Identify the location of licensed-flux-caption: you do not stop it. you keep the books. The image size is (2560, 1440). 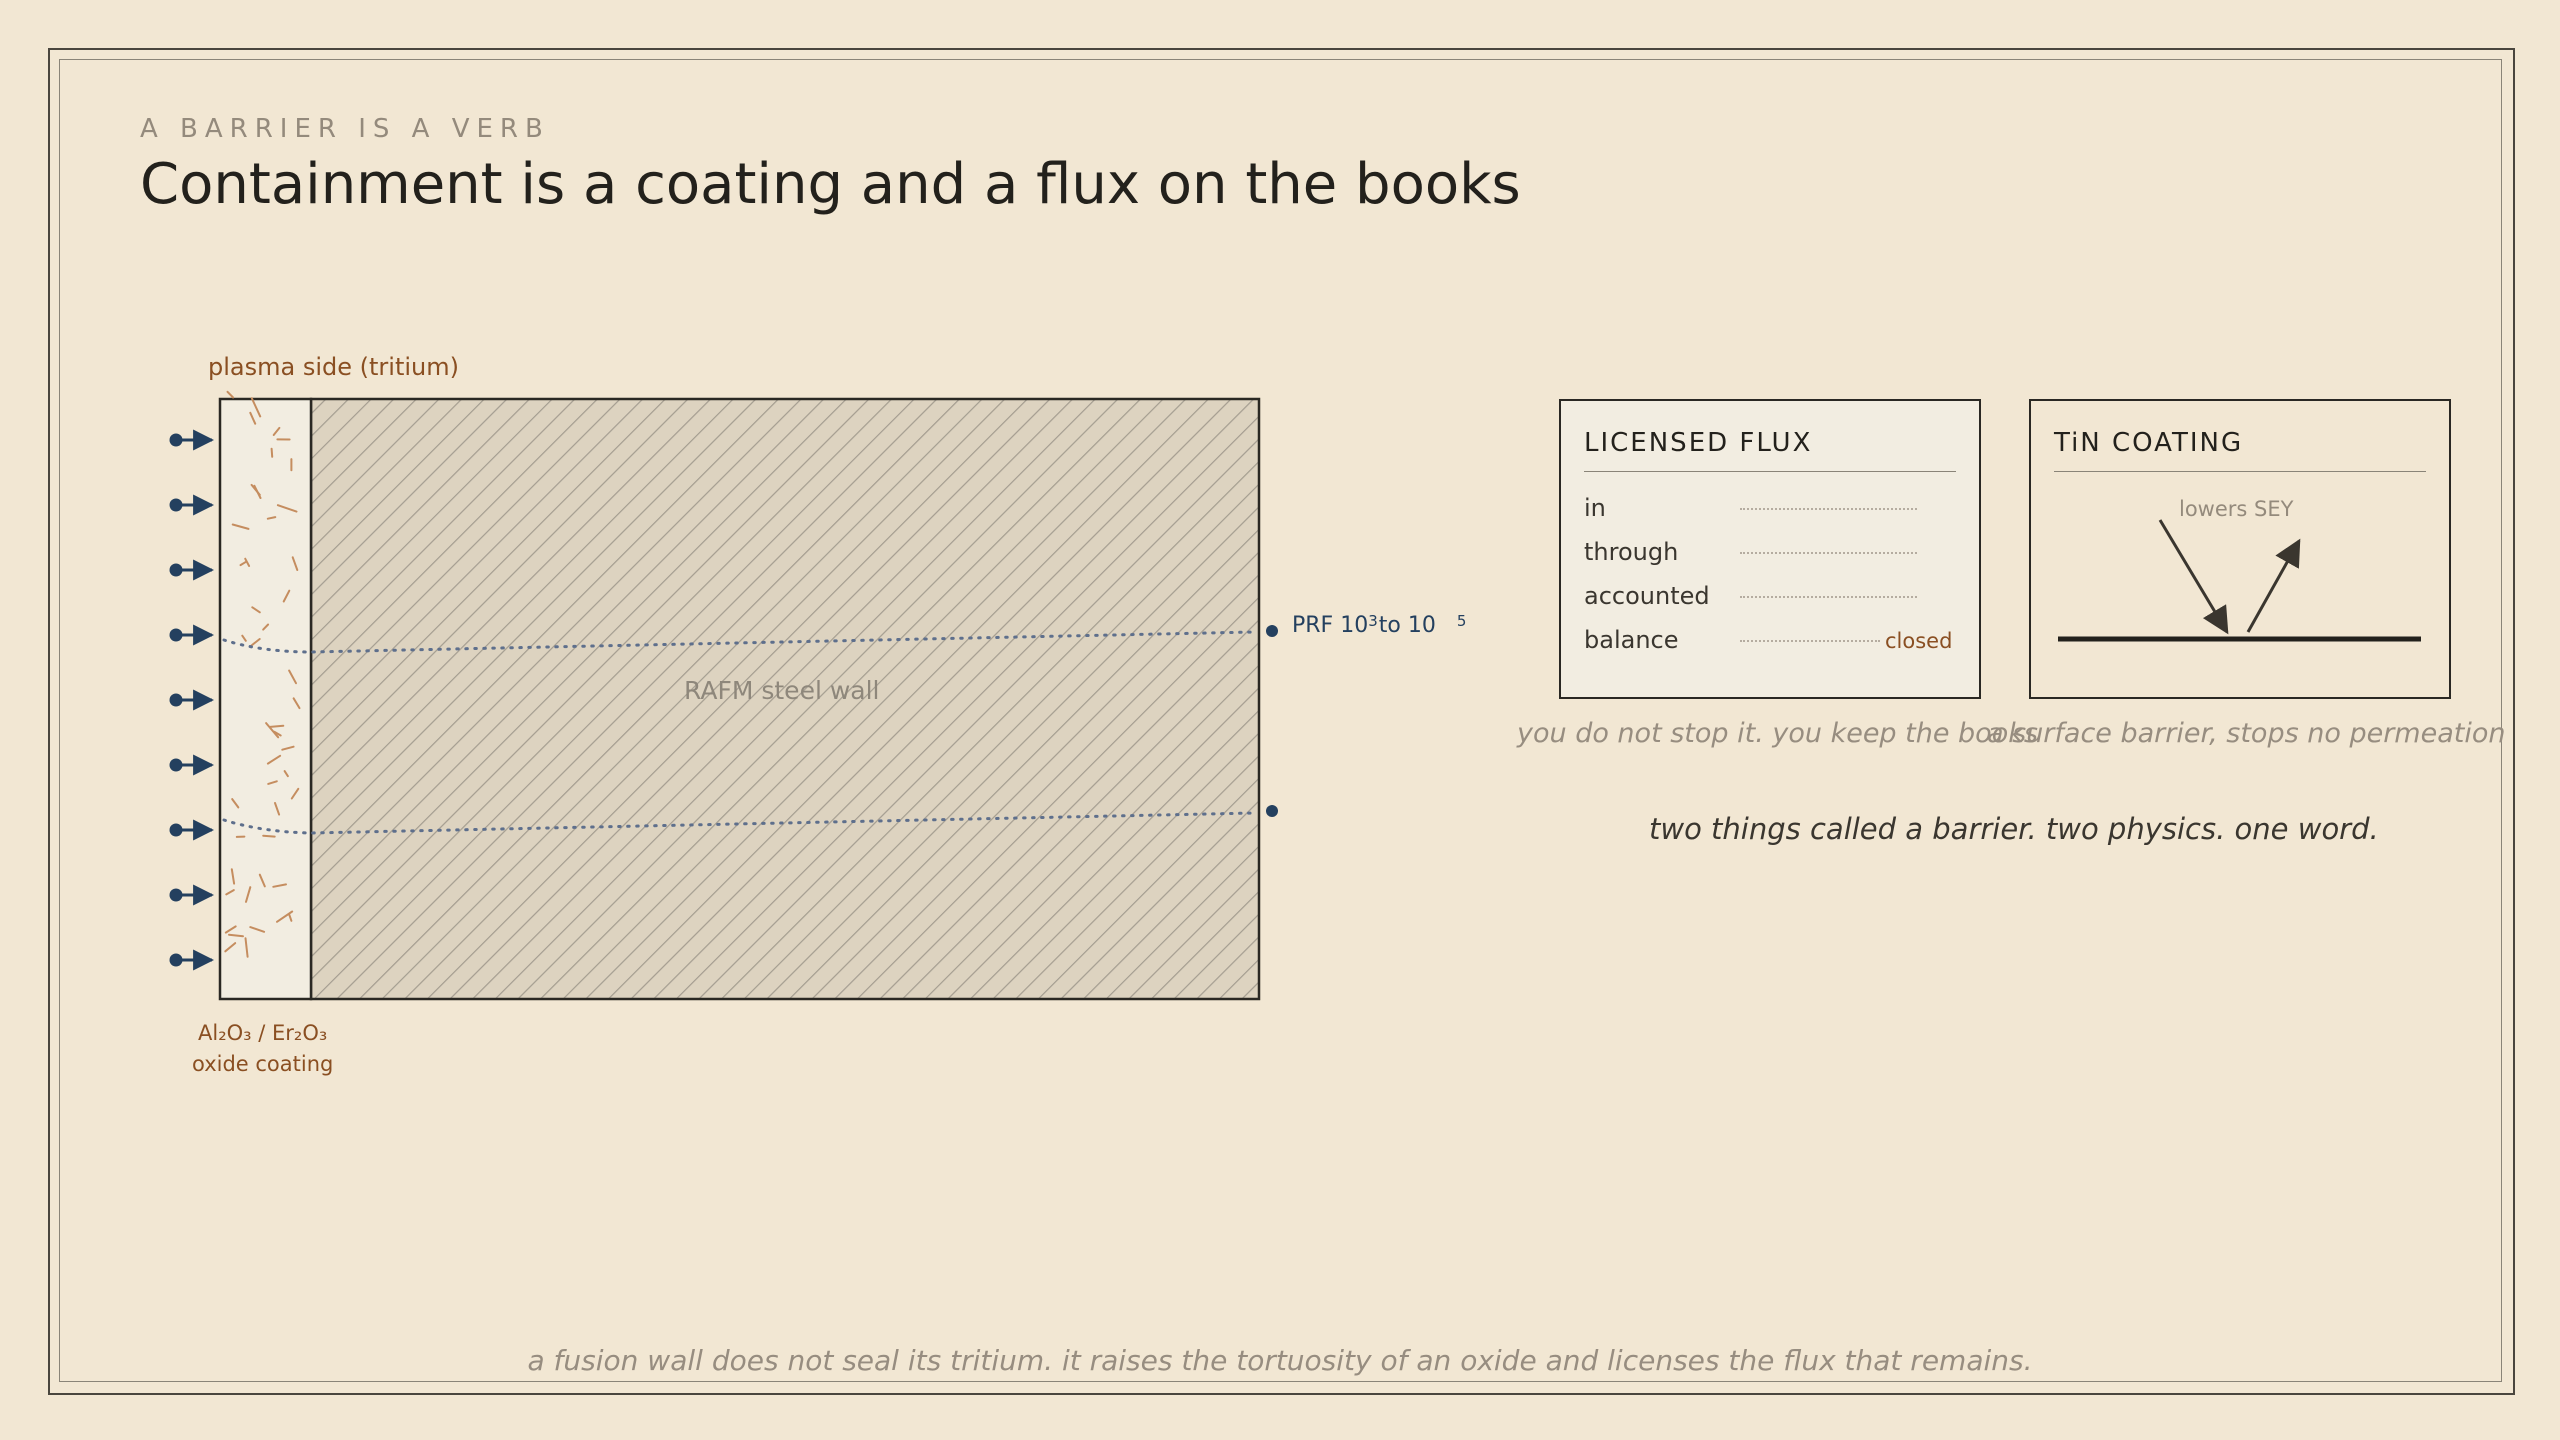
(1777, 733).